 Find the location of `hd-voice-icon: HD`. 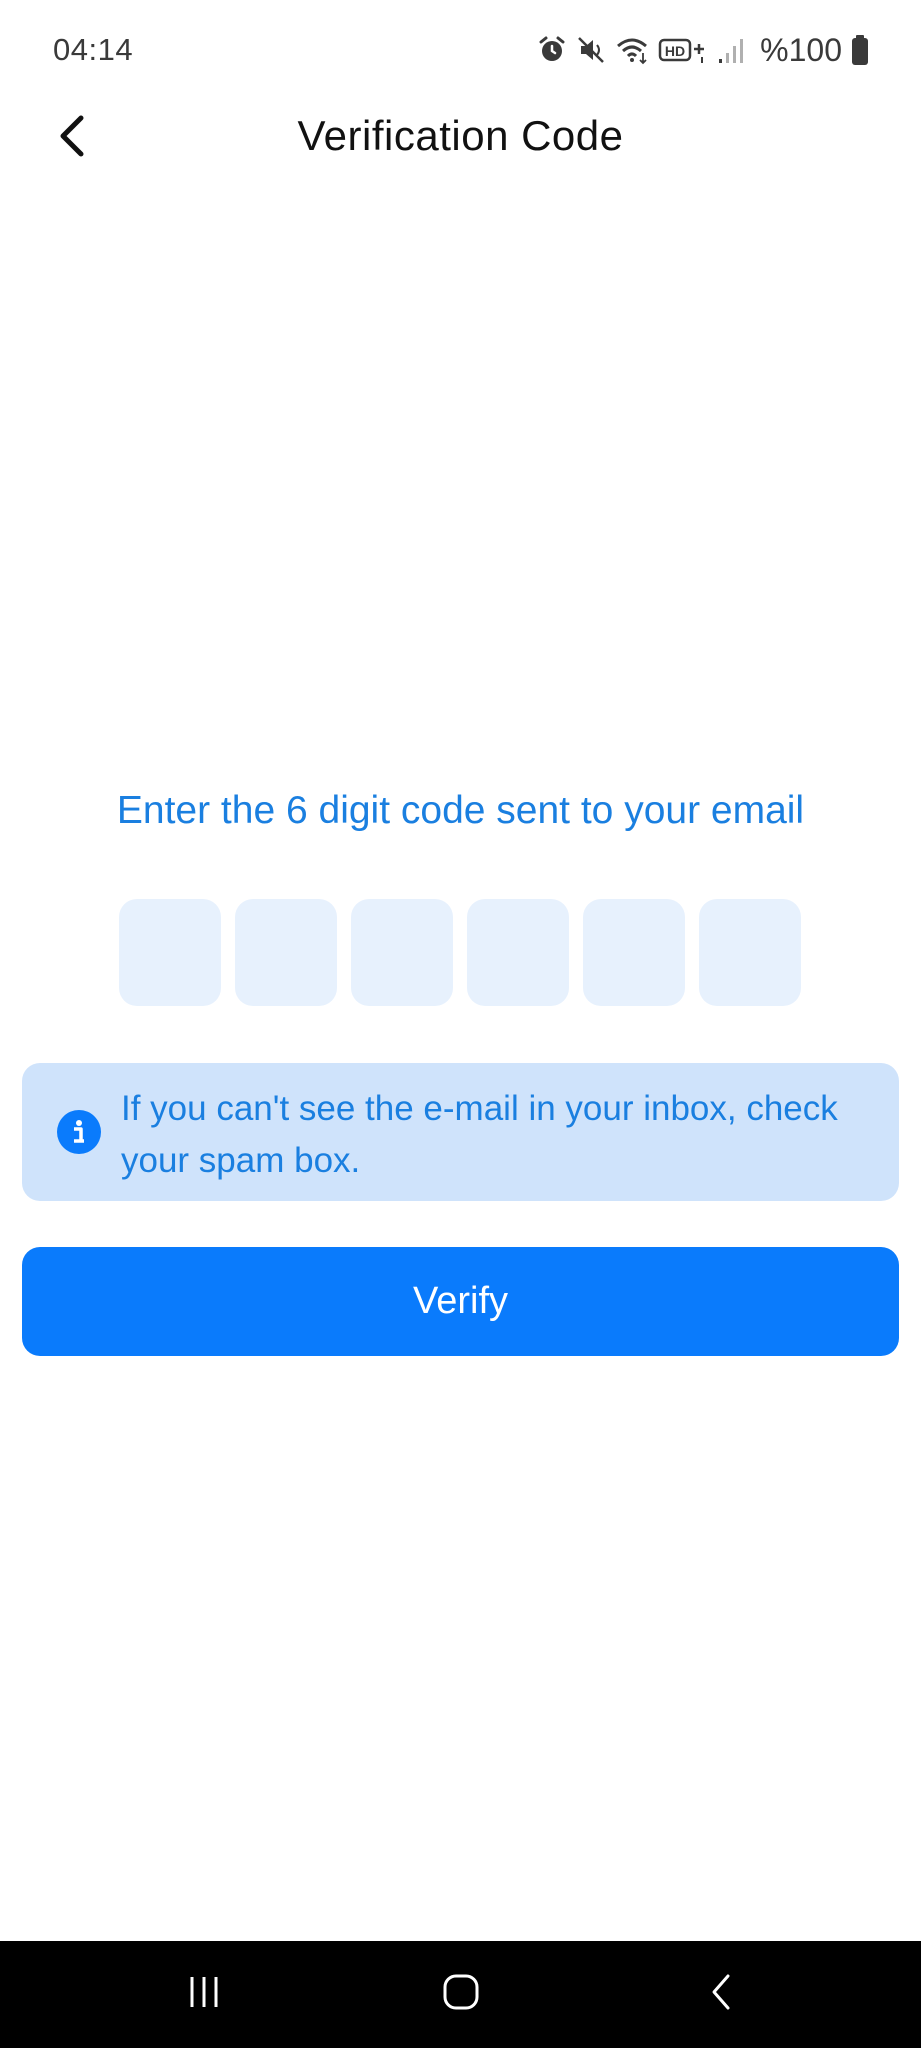

hd-voice-icon: HD is located at coordinates (683, 50).